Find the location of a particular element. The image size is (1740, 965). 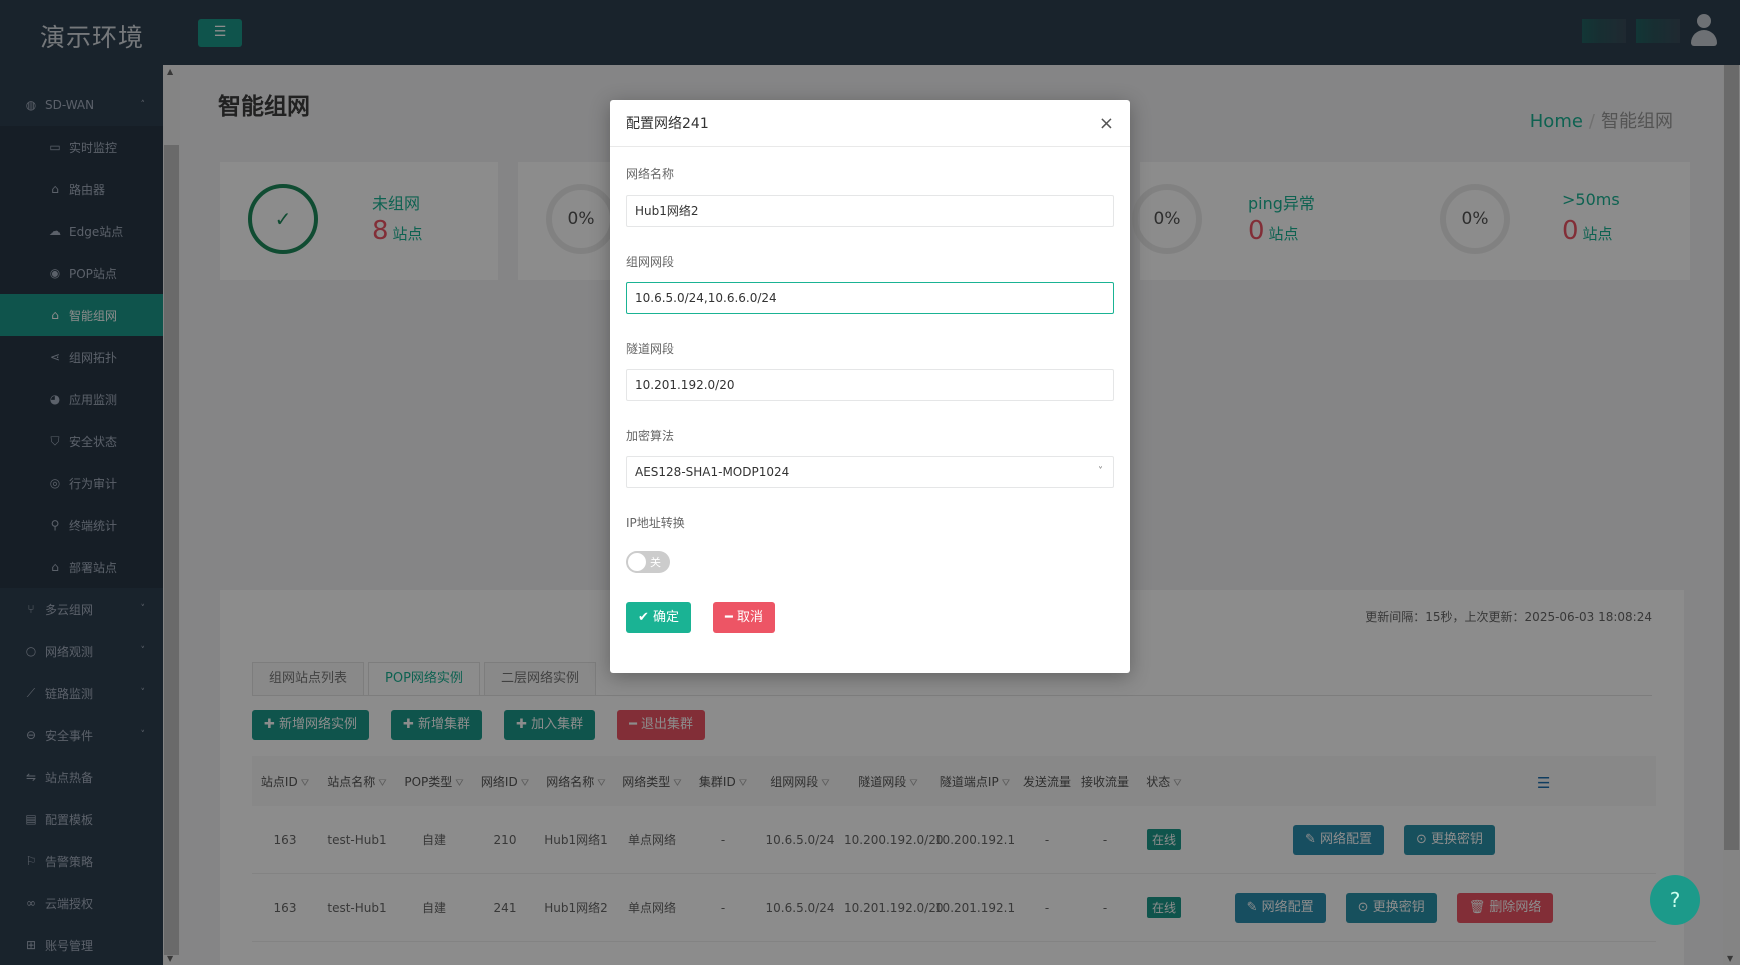

encryption-label: 加密算法 is located at coordinates (650, 436).